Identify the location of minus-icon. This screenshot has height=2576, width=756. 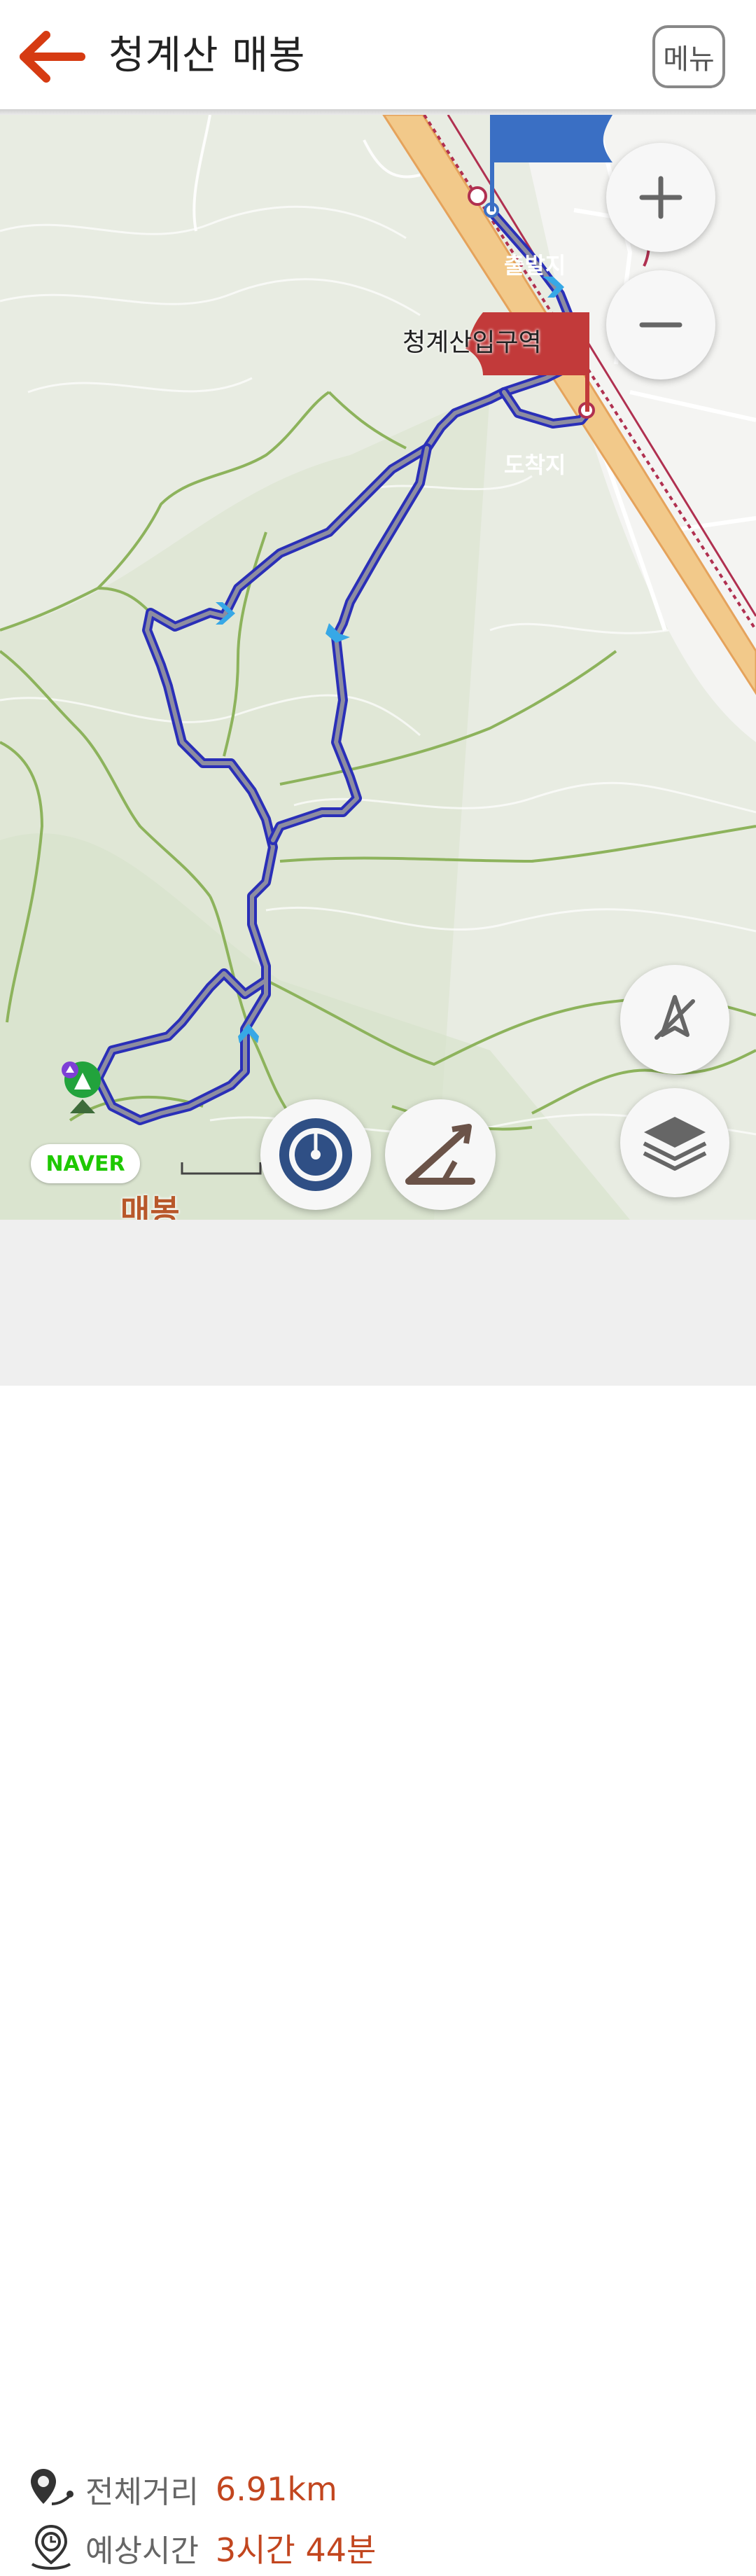
(660, 325).